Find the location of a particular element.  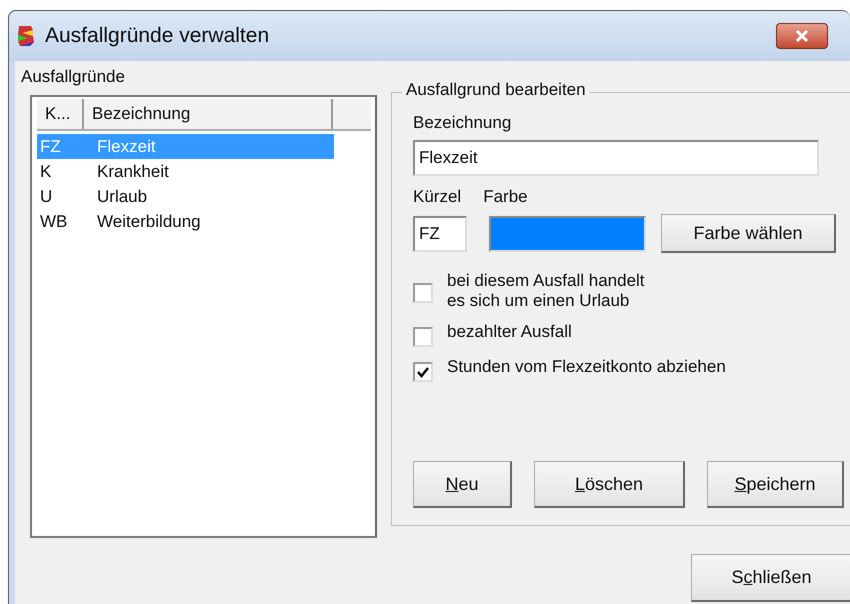

code-cell-text: FZ is located at coordinates (50, 147).